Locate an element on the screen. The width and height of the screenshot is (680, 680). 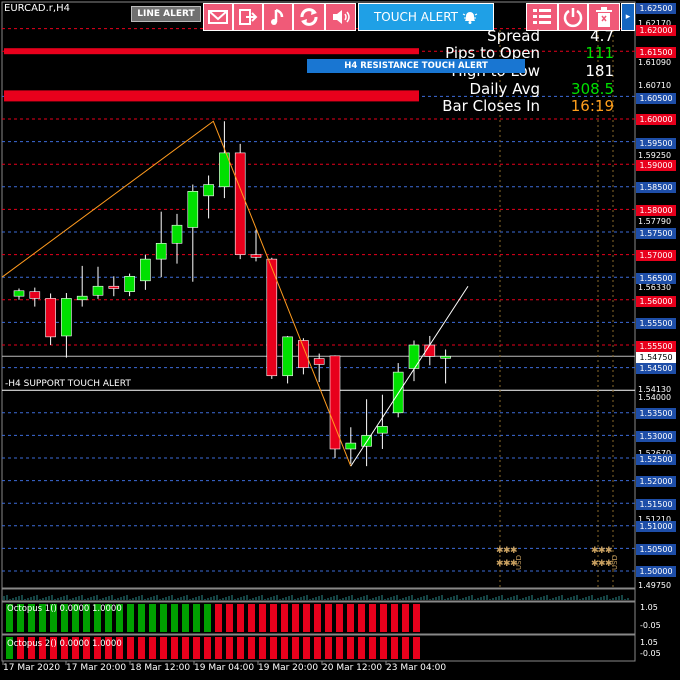
price-tick-label: 1.54500 is located at coordinates (656, 368).